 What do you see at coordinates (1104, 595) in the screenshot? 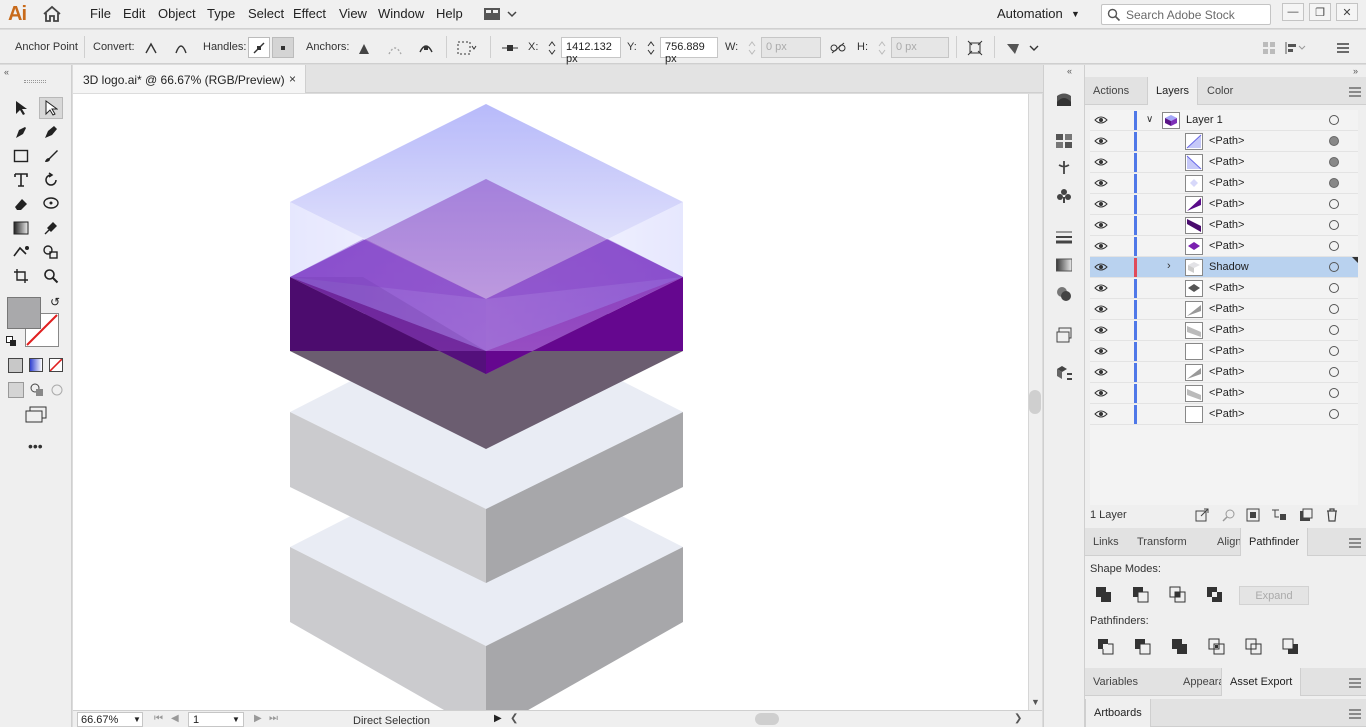
I see `unite-icon` at bounding box center [1104, 595].